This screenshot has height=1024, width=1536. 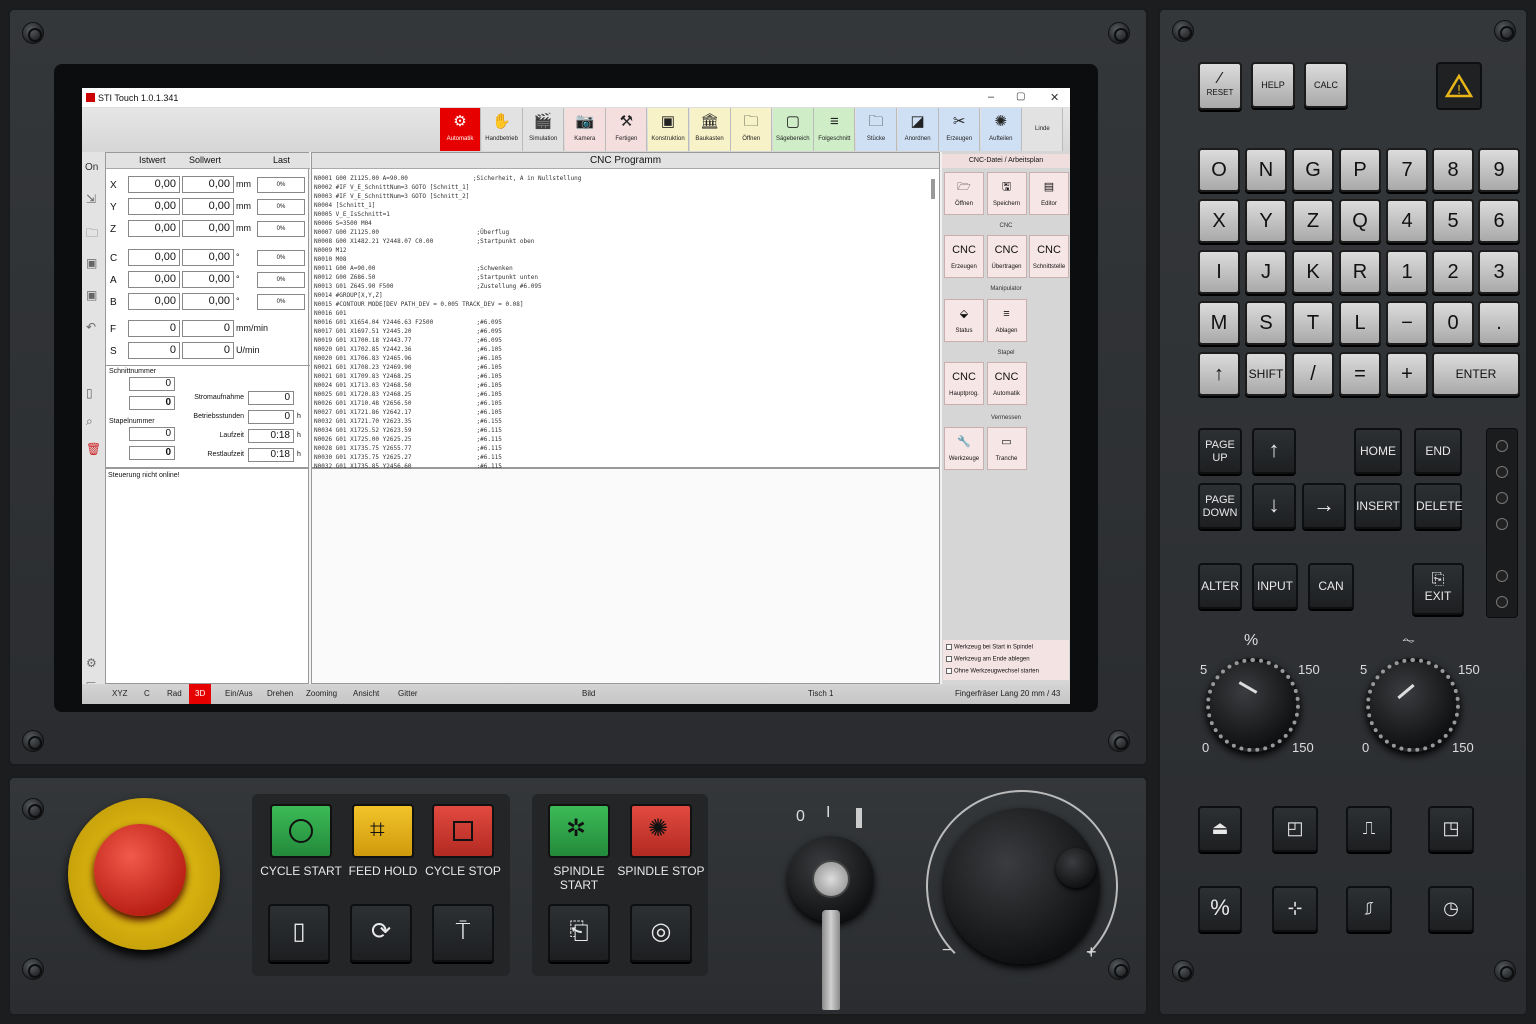 I want to click on 3d-view, so click(x=625, y=576).